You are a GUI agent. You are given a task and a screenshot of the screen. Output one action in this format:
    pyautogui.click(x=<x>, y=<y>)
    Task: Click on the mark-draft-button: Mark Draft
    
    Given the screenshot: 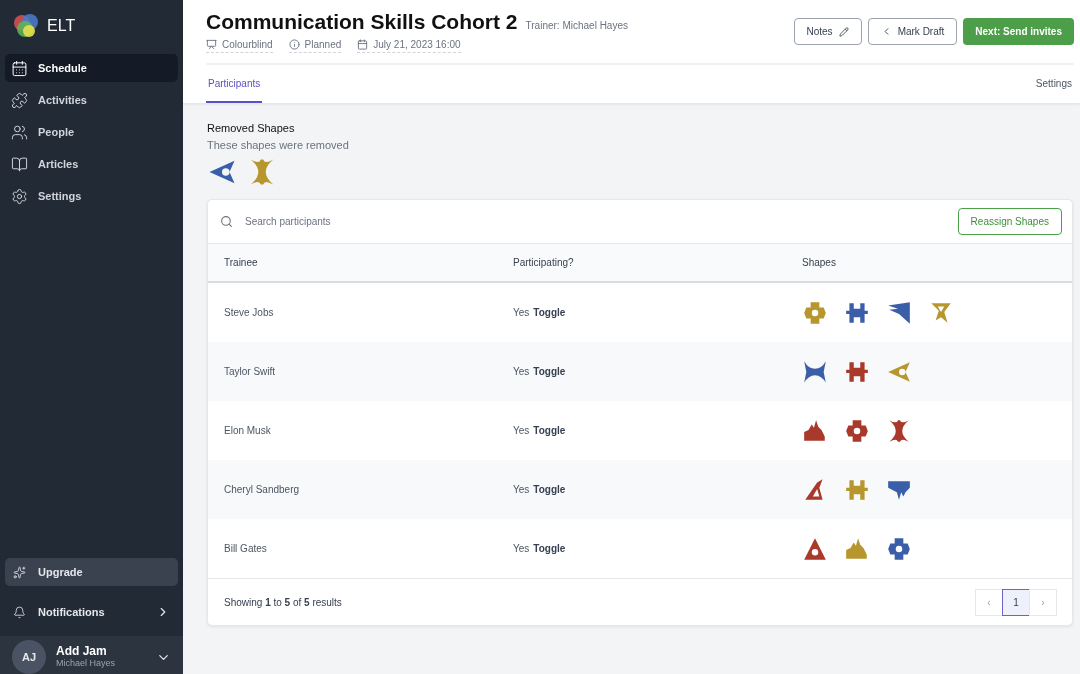 What is the action you would take?
    pyautogui.click(x=912, y=31)
    